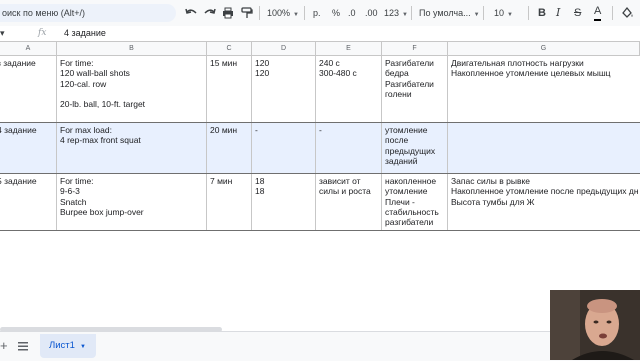  I want to click on strikethrough-button: S, so click(577, 13).